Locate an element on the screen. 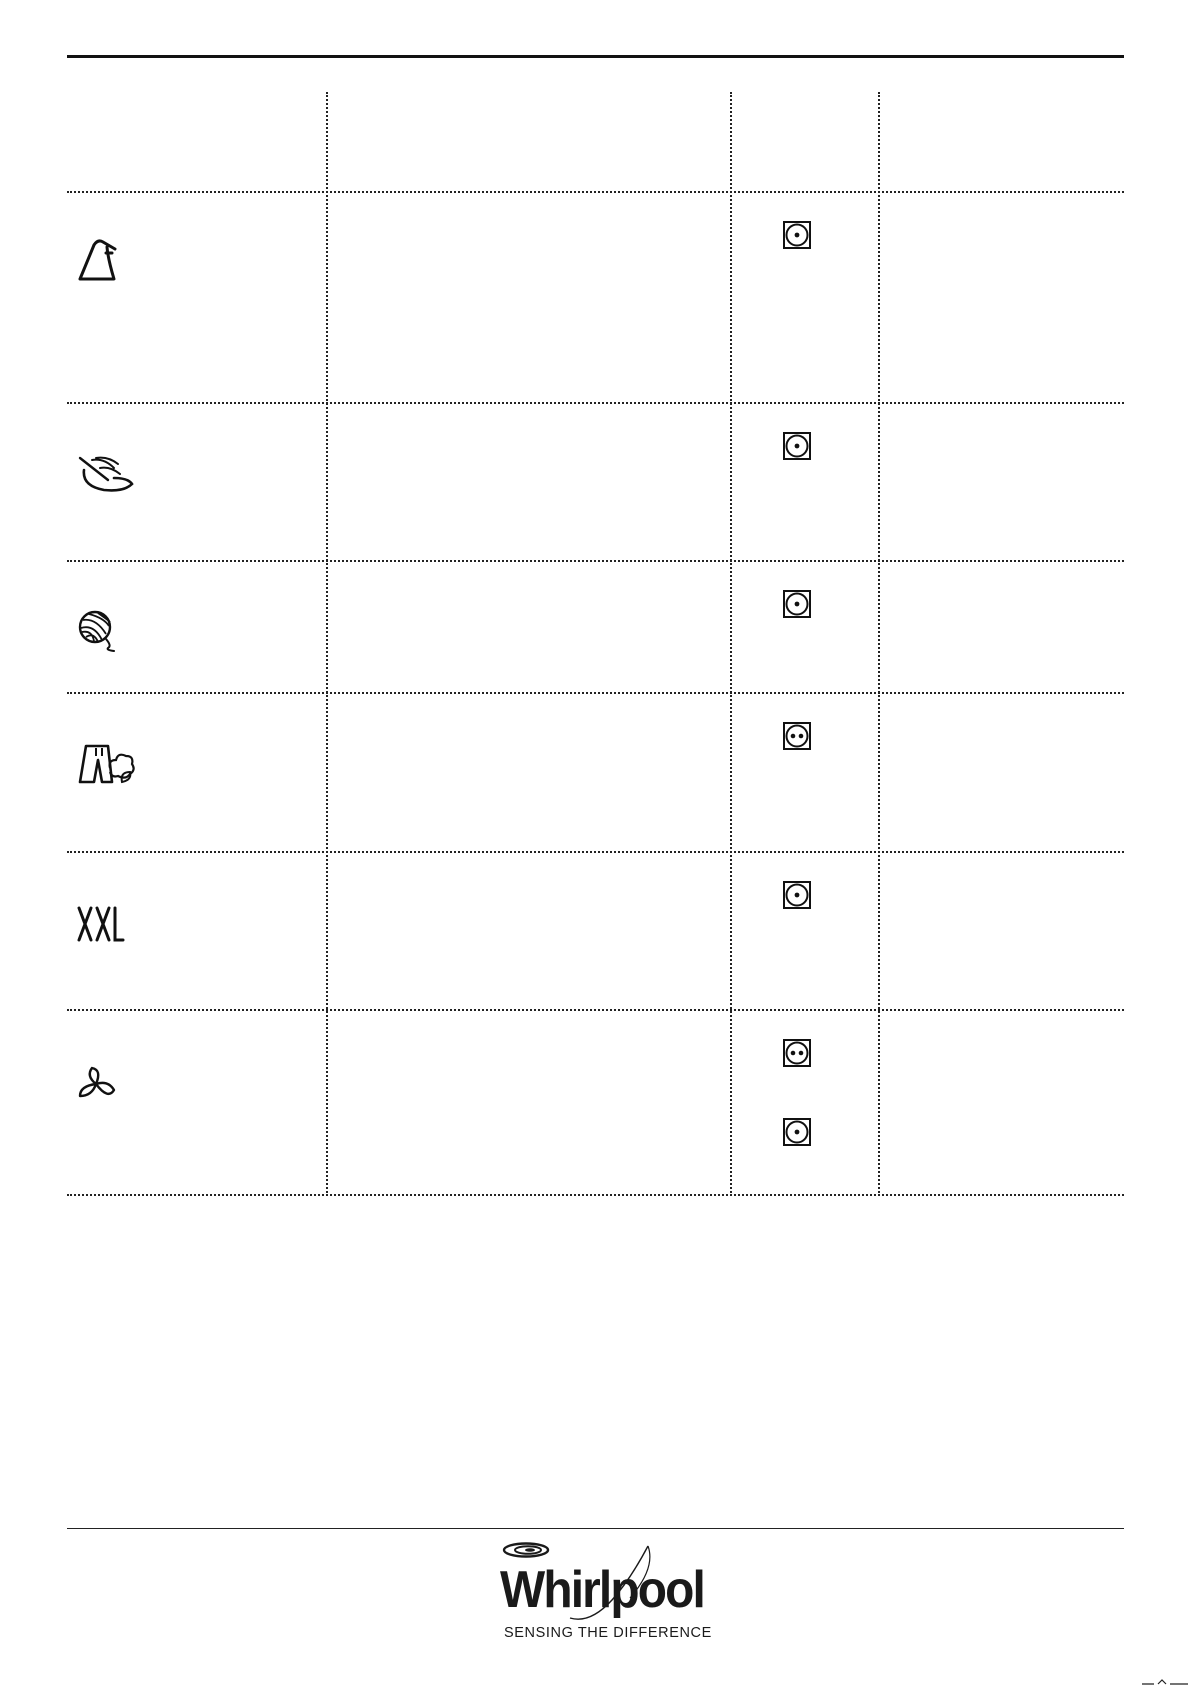  brand-tagline: SENSING THE DIFFERENCE is located at coordinates (608, 1633).